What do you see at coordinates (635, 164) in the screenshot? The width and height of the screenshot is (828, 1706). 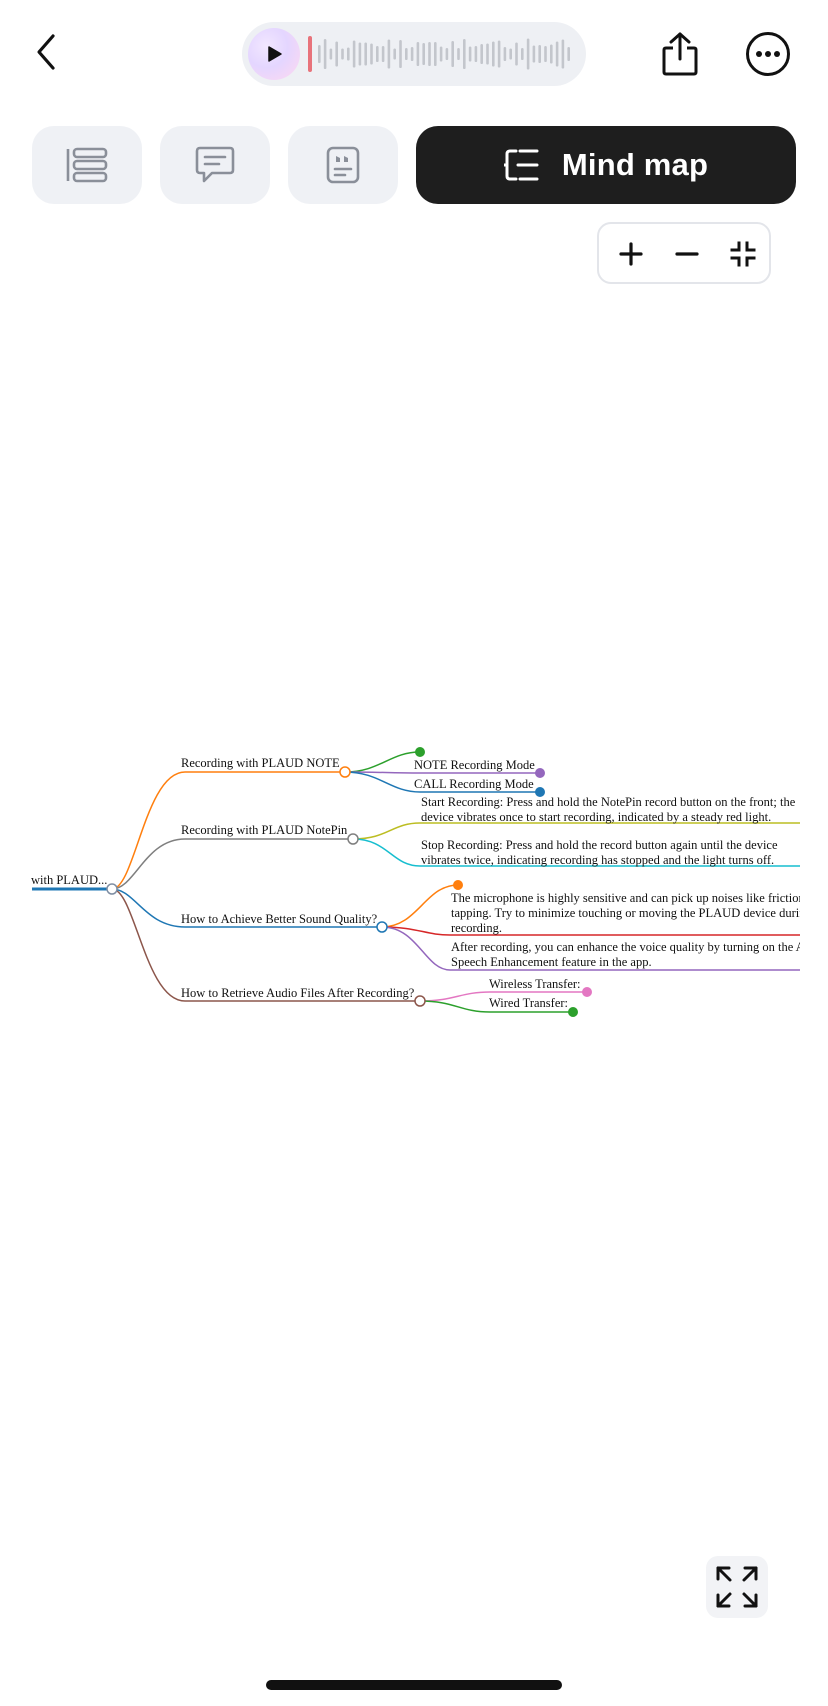 I see `tab-mind-map-label: Mind map` at bounding box center [635, 164].